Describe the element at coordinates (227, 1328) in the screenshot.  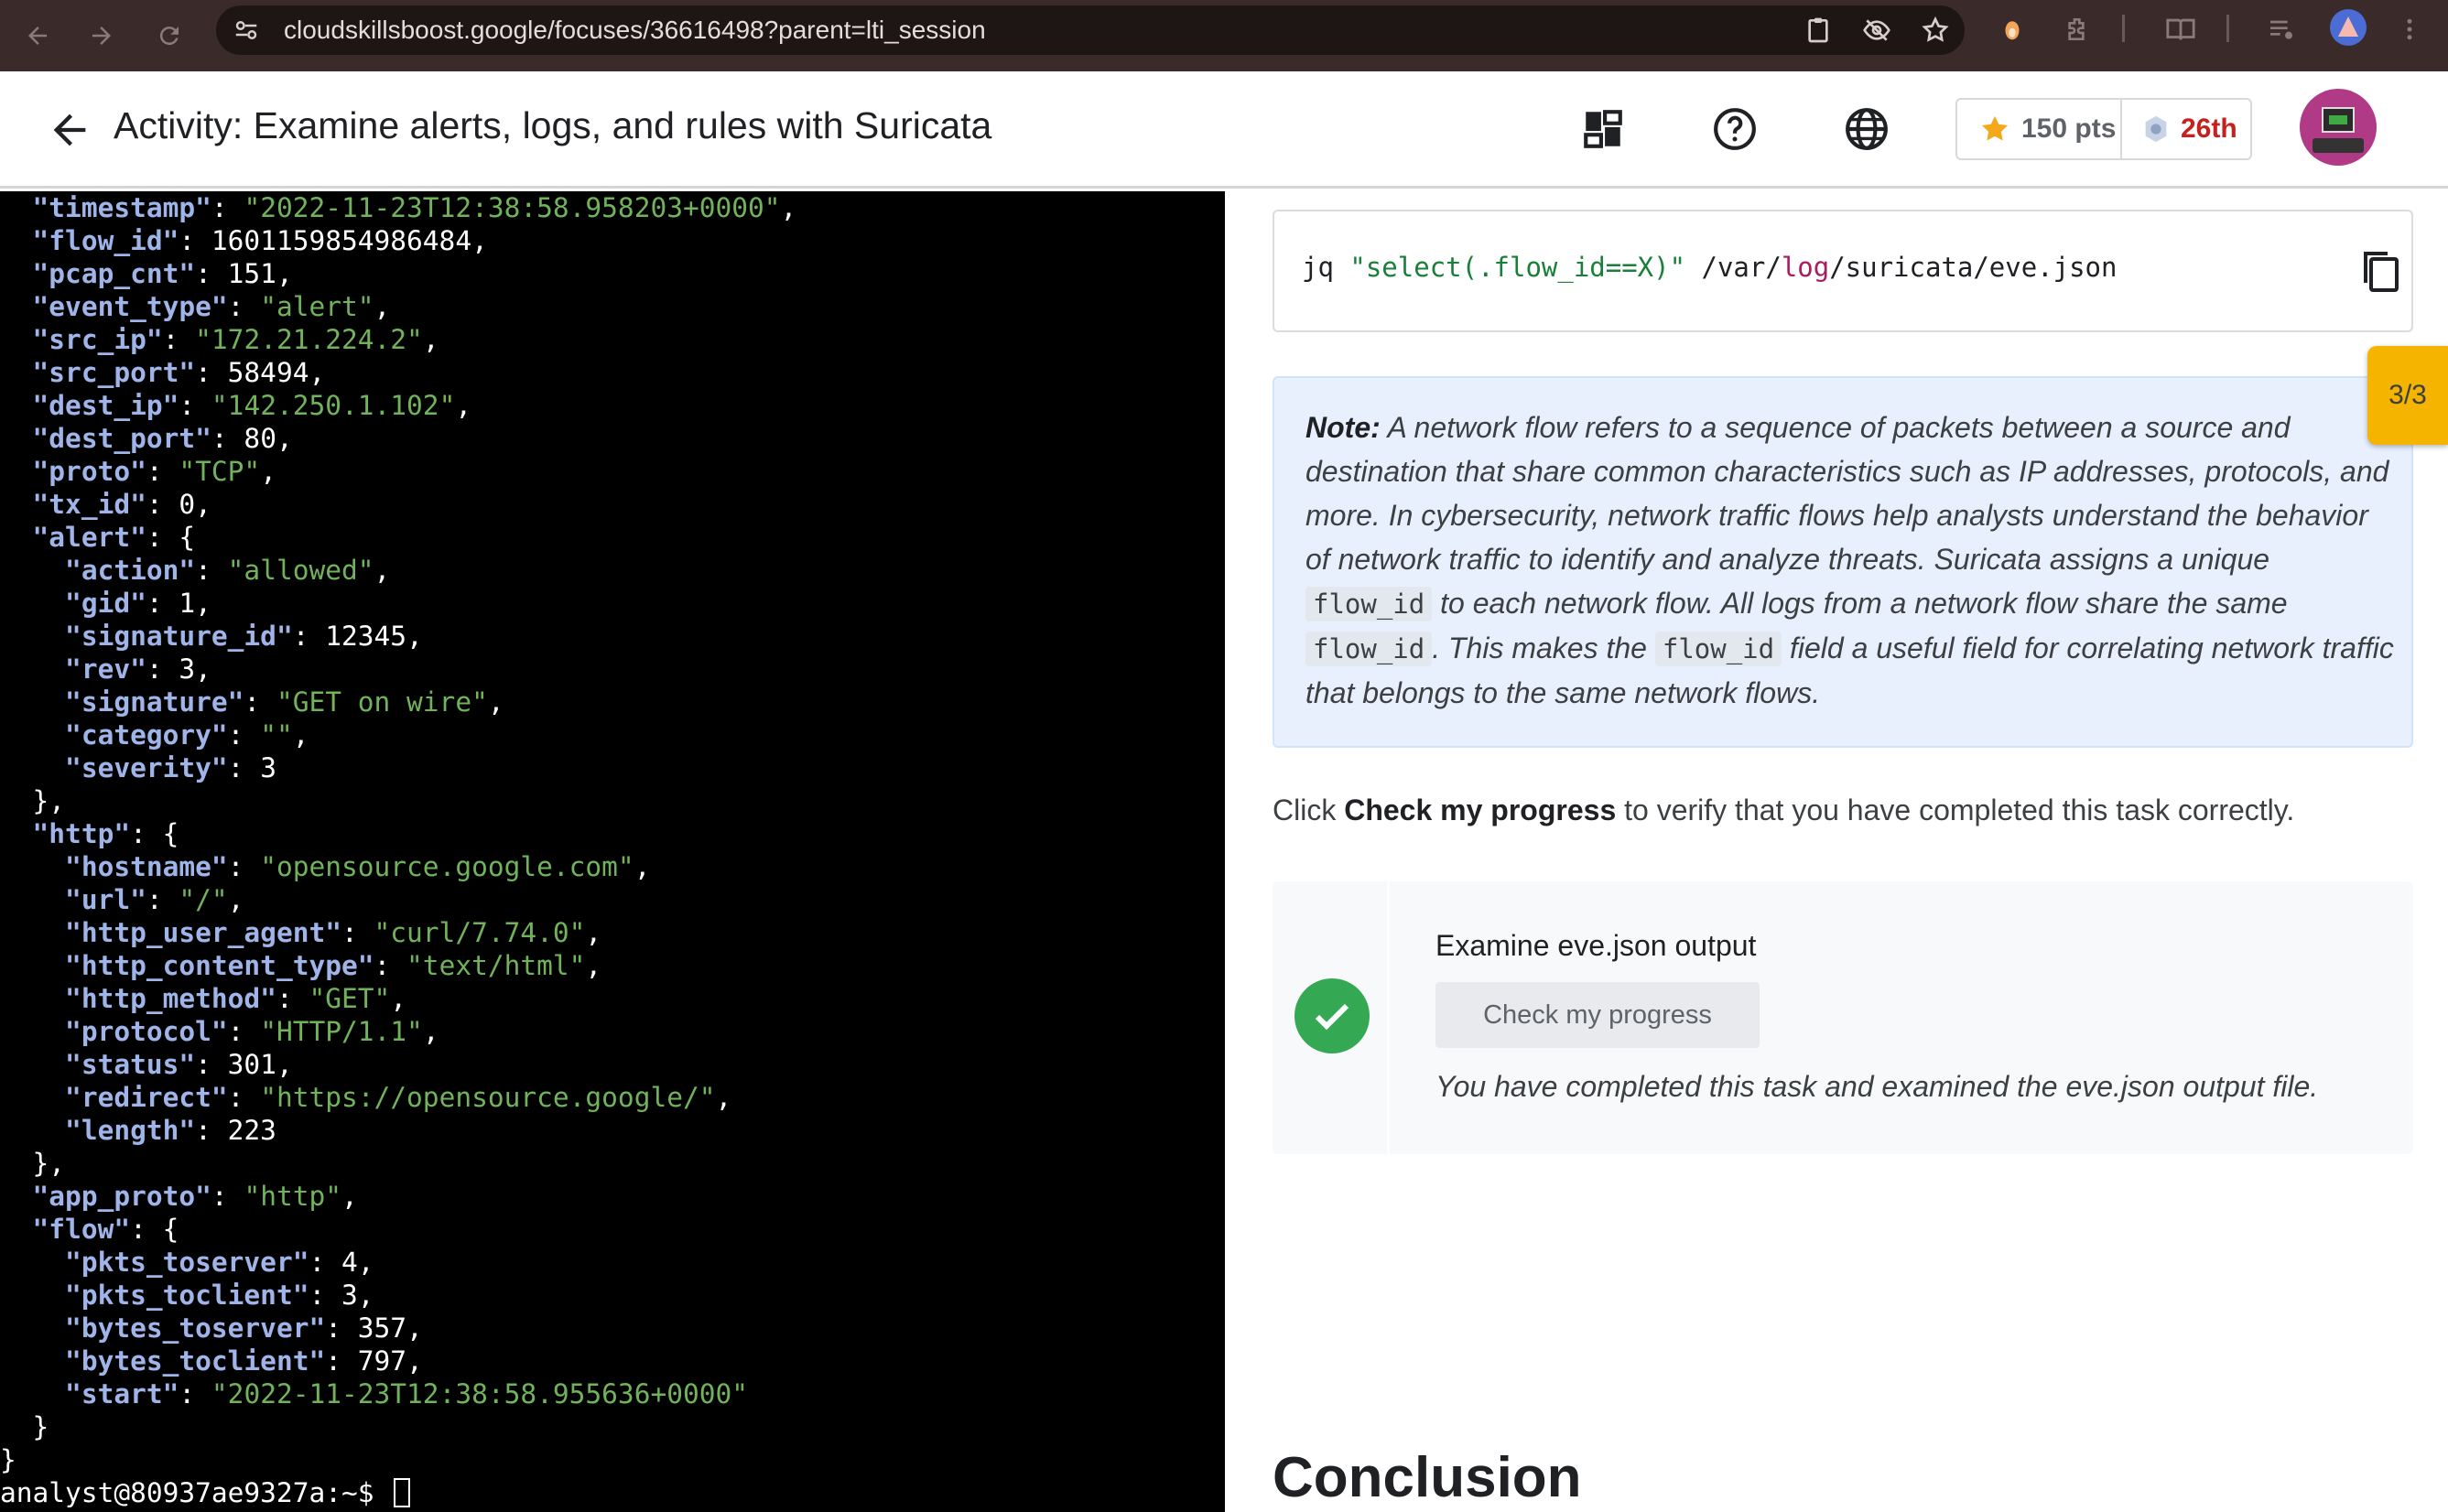
I see `terminal-line: "bytes_toserver": 357,` at that location.